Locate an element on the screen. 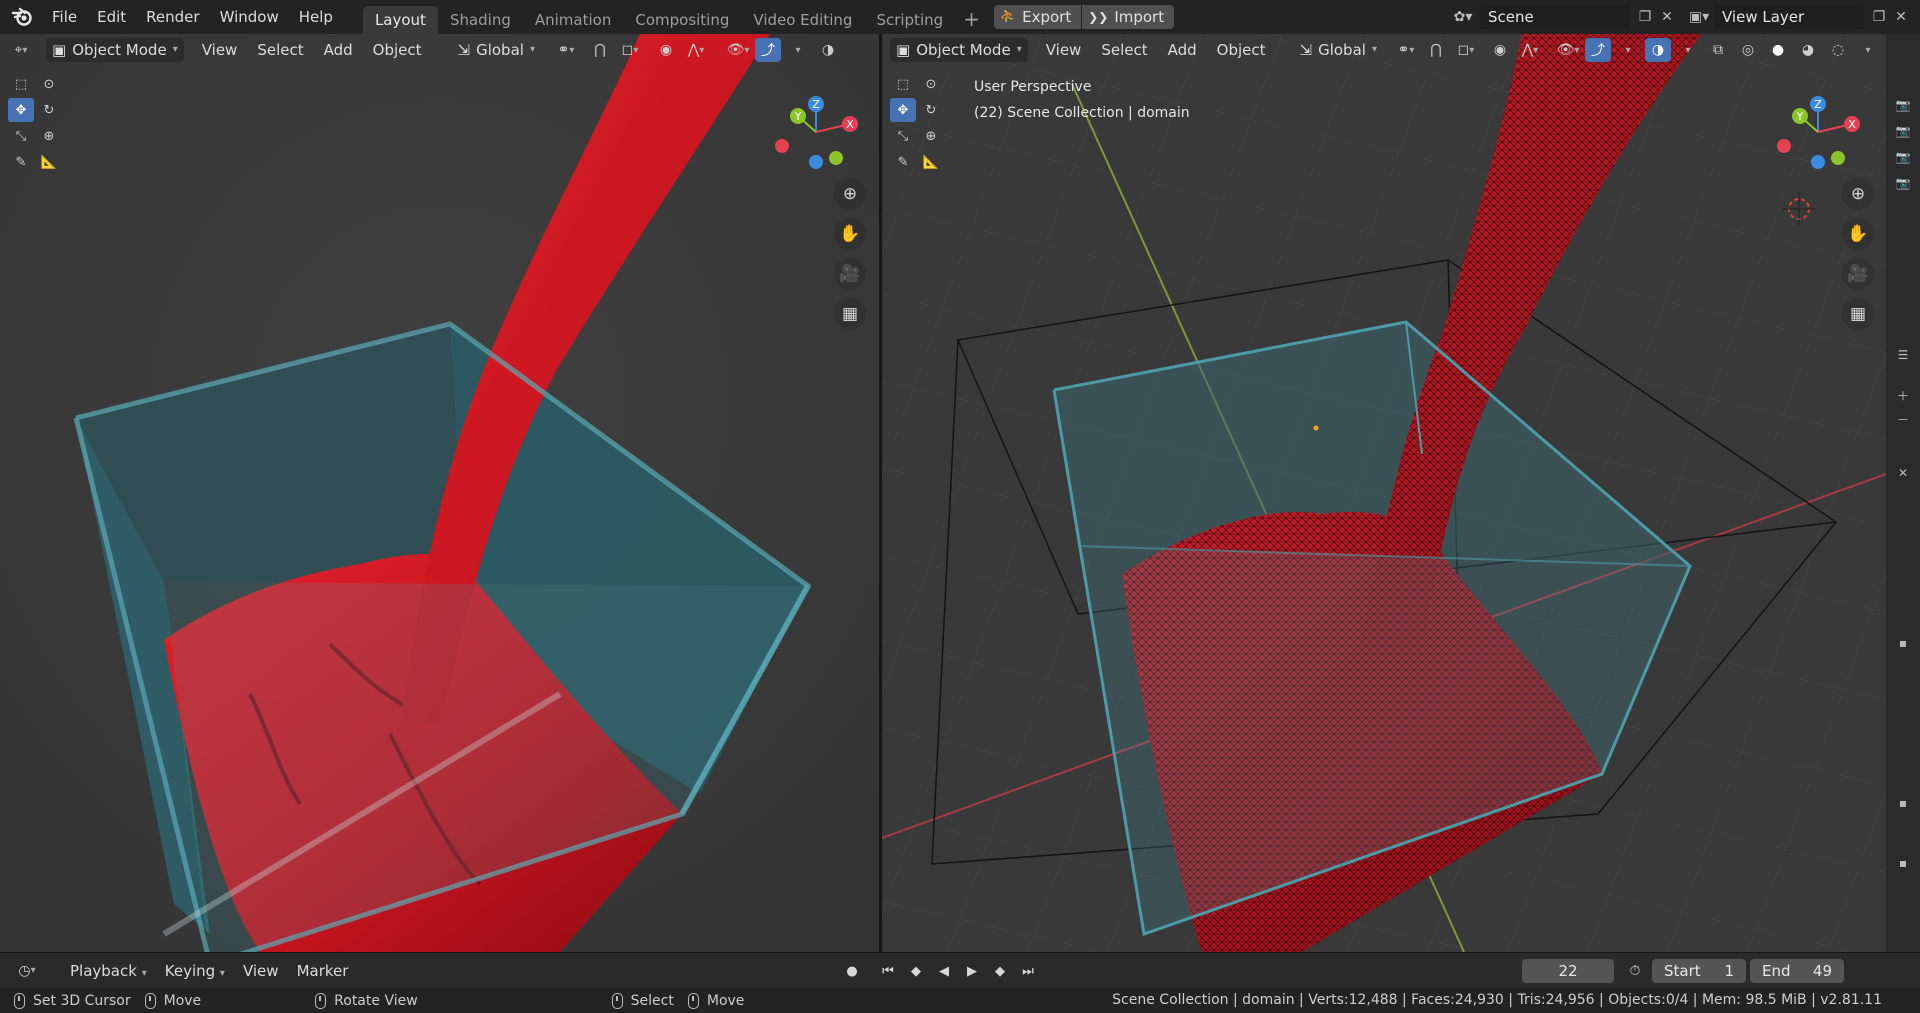  scene-properties-icon: 📷 is located at coordinates (1903, 183).